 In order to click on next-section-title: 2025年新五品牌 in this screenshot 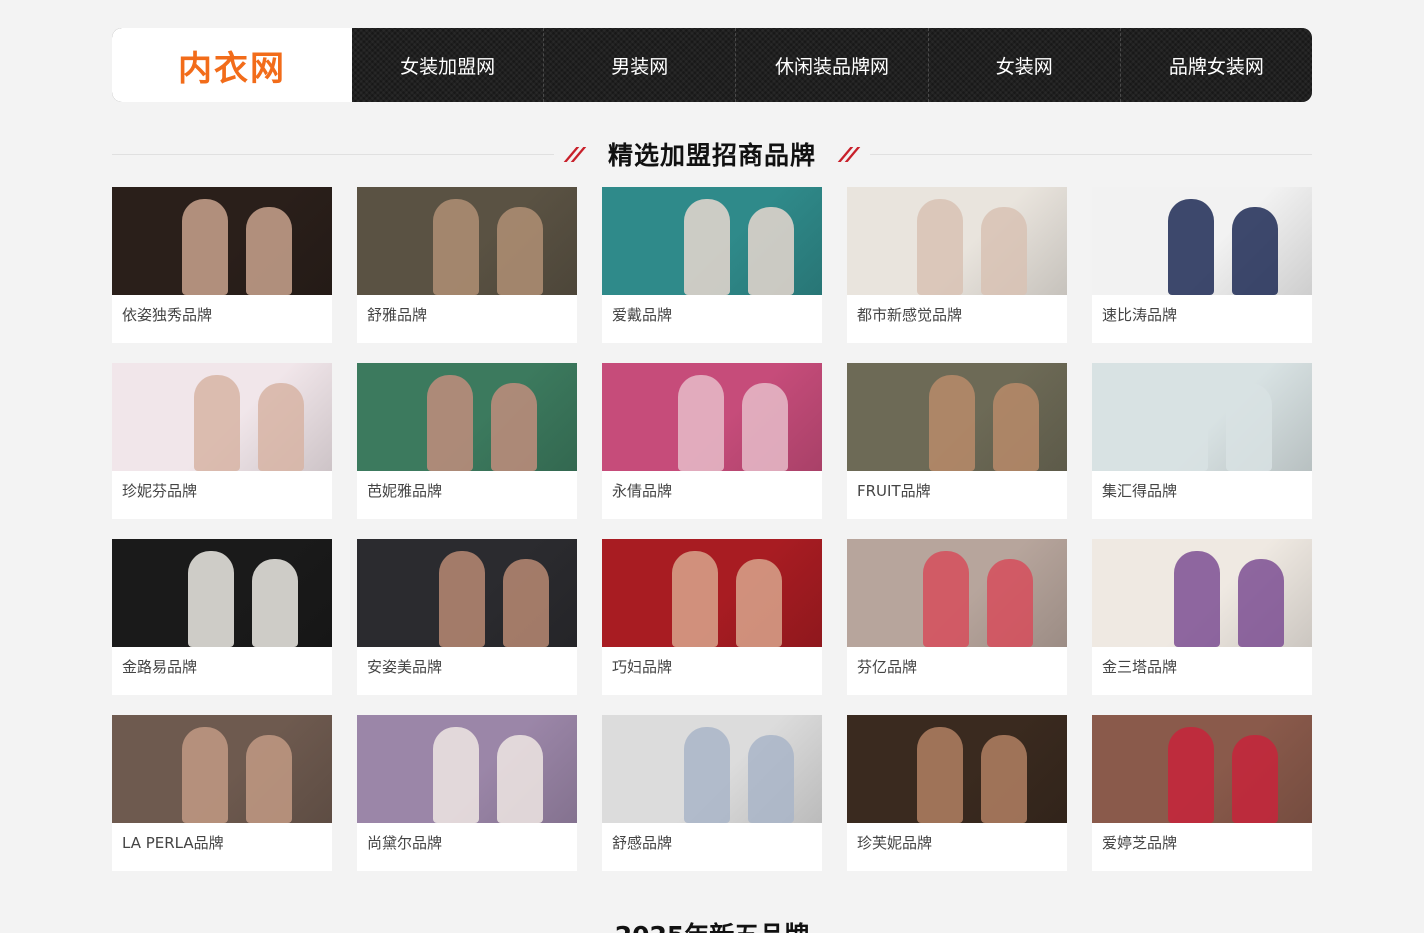, I will do `click(712, 924)`.